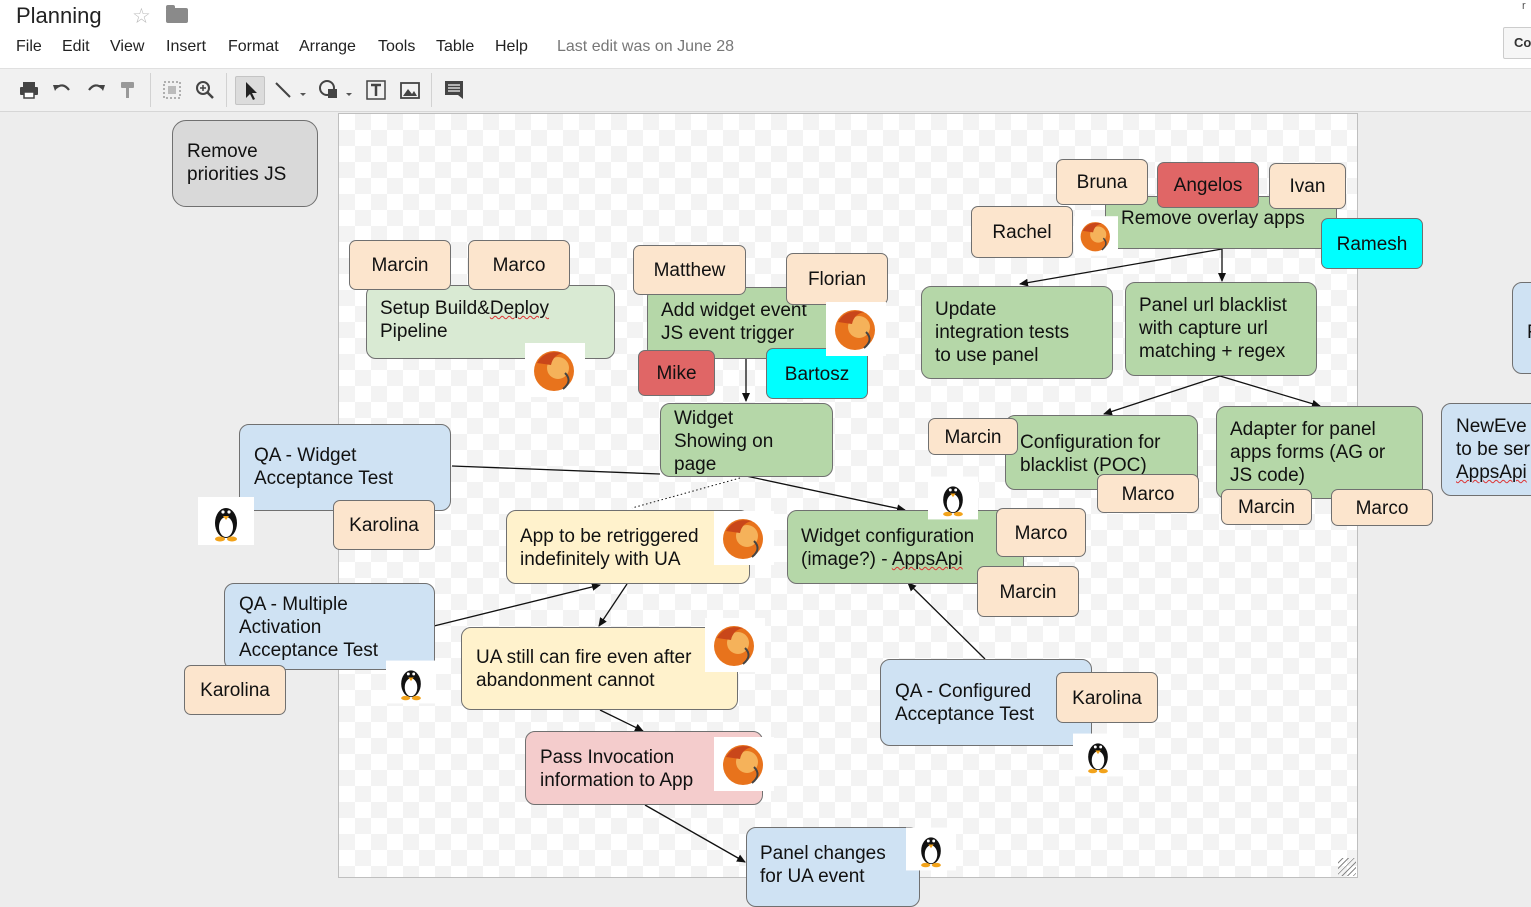 The width and height of the screenshot is (1531, 907). Describe the element at coordinates (329, 626) in the screenshot. I see `node-qa-multiple: QA - Multiple Activation Acceptance Test` at that location.